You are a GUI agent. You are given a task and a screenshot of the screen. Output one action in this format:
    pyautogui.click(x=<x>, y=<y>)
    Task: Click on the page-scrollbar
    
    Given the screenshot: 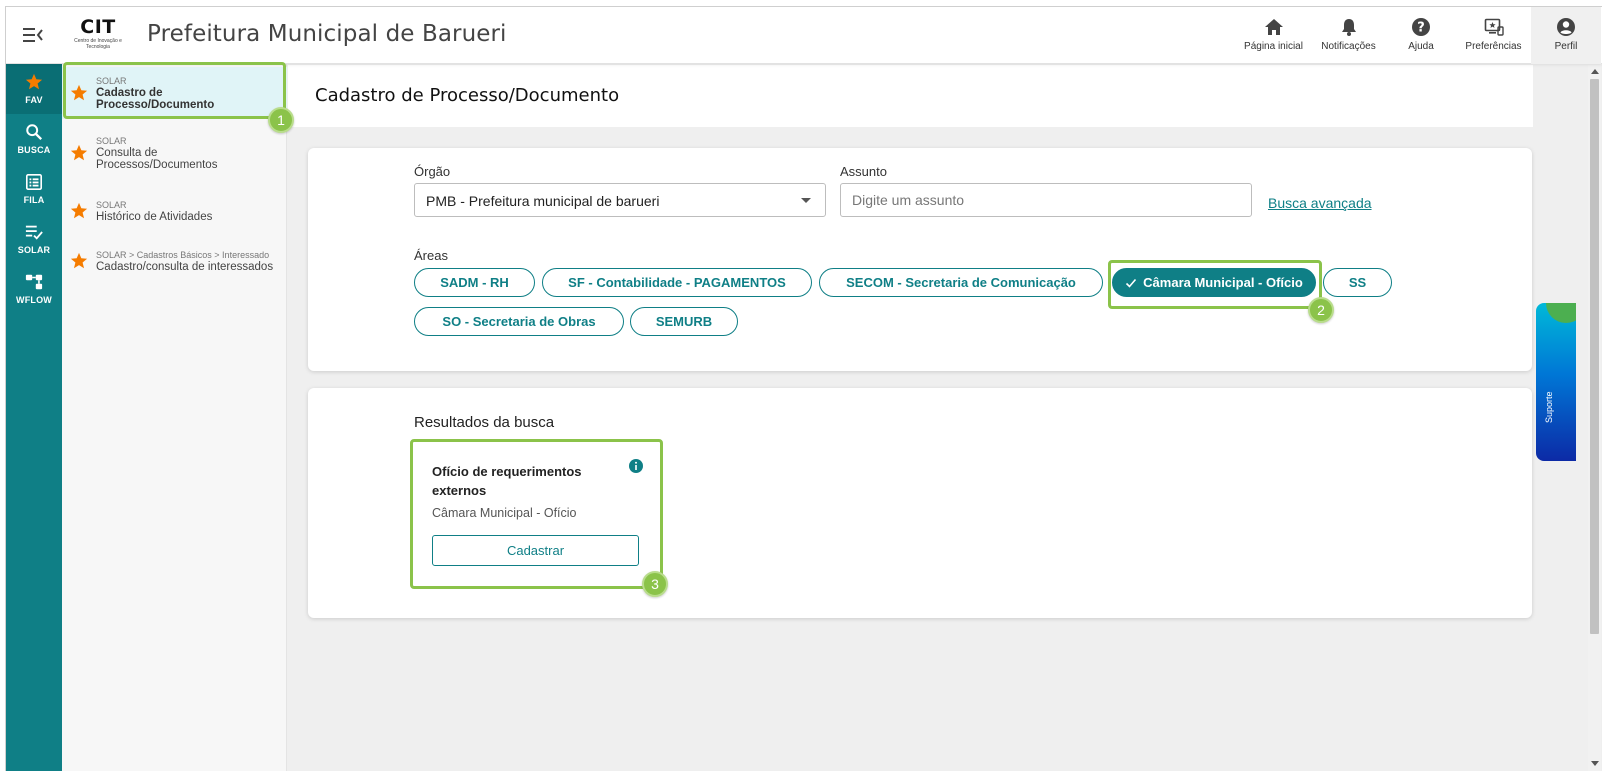 What is the action you would take?
    pyautogui.click(x=1594, y=418)
    